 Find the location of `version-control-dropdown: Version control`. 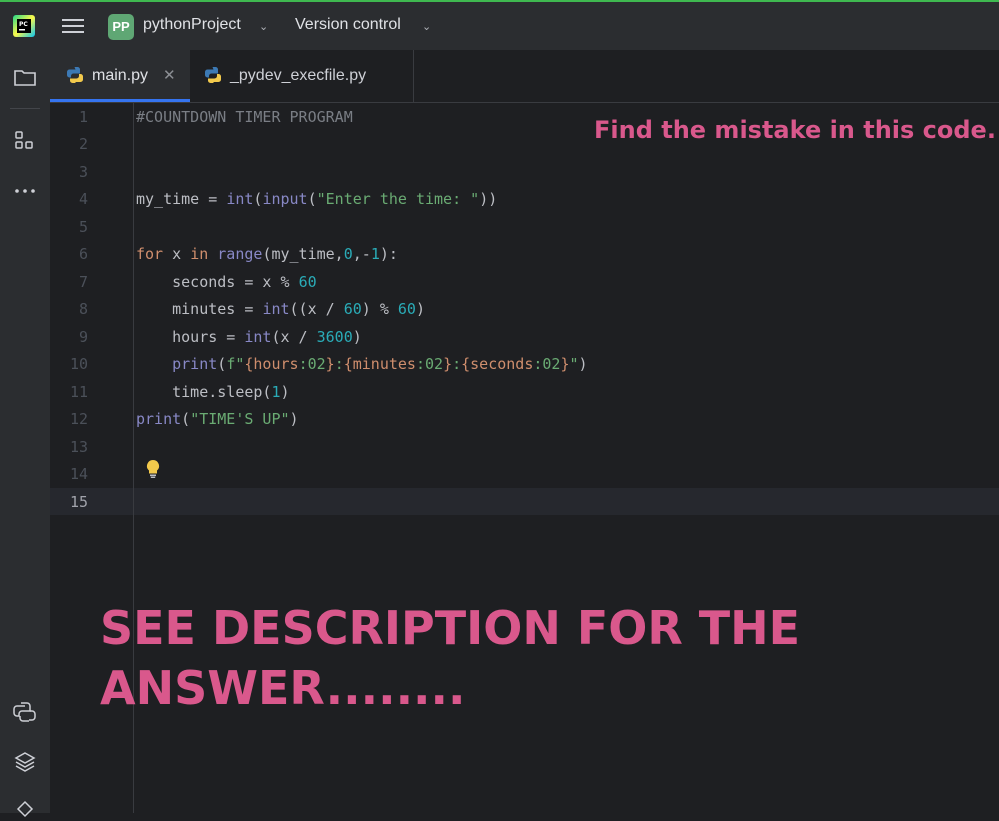

version-control-dropdown: Version control is located at coordinates (348, 25).